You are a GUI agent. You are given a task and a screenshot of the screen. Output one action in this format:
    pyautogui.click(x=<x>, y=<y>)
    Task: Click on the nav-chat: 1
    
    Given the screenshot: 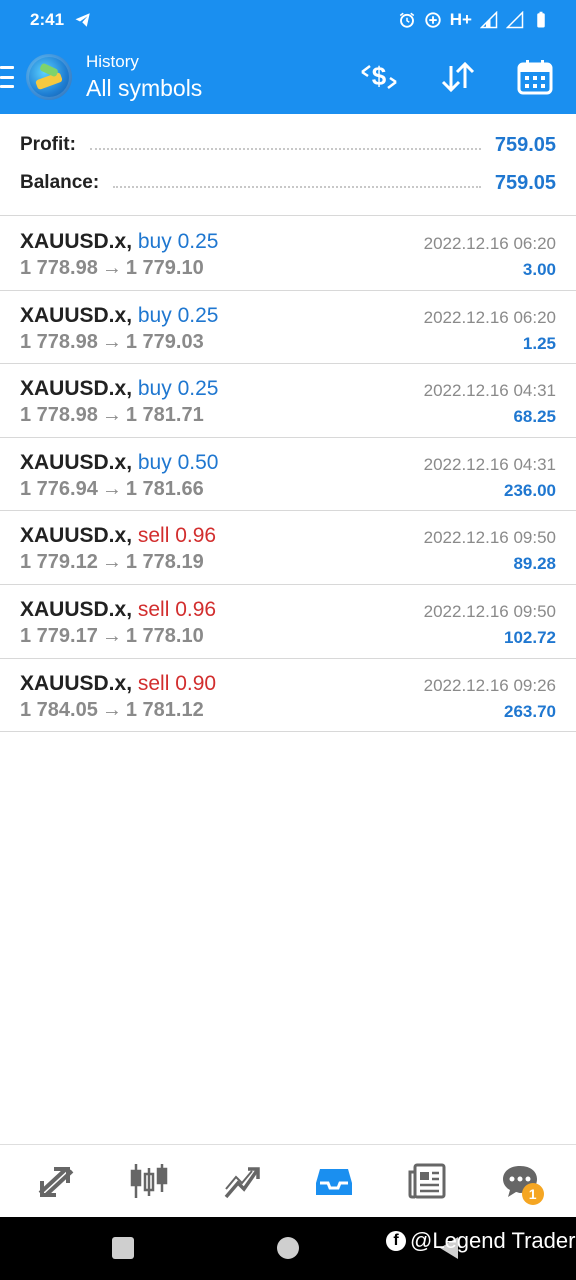 What is the action you would take?
    pyautogui.click(x=520, y=1181)
    